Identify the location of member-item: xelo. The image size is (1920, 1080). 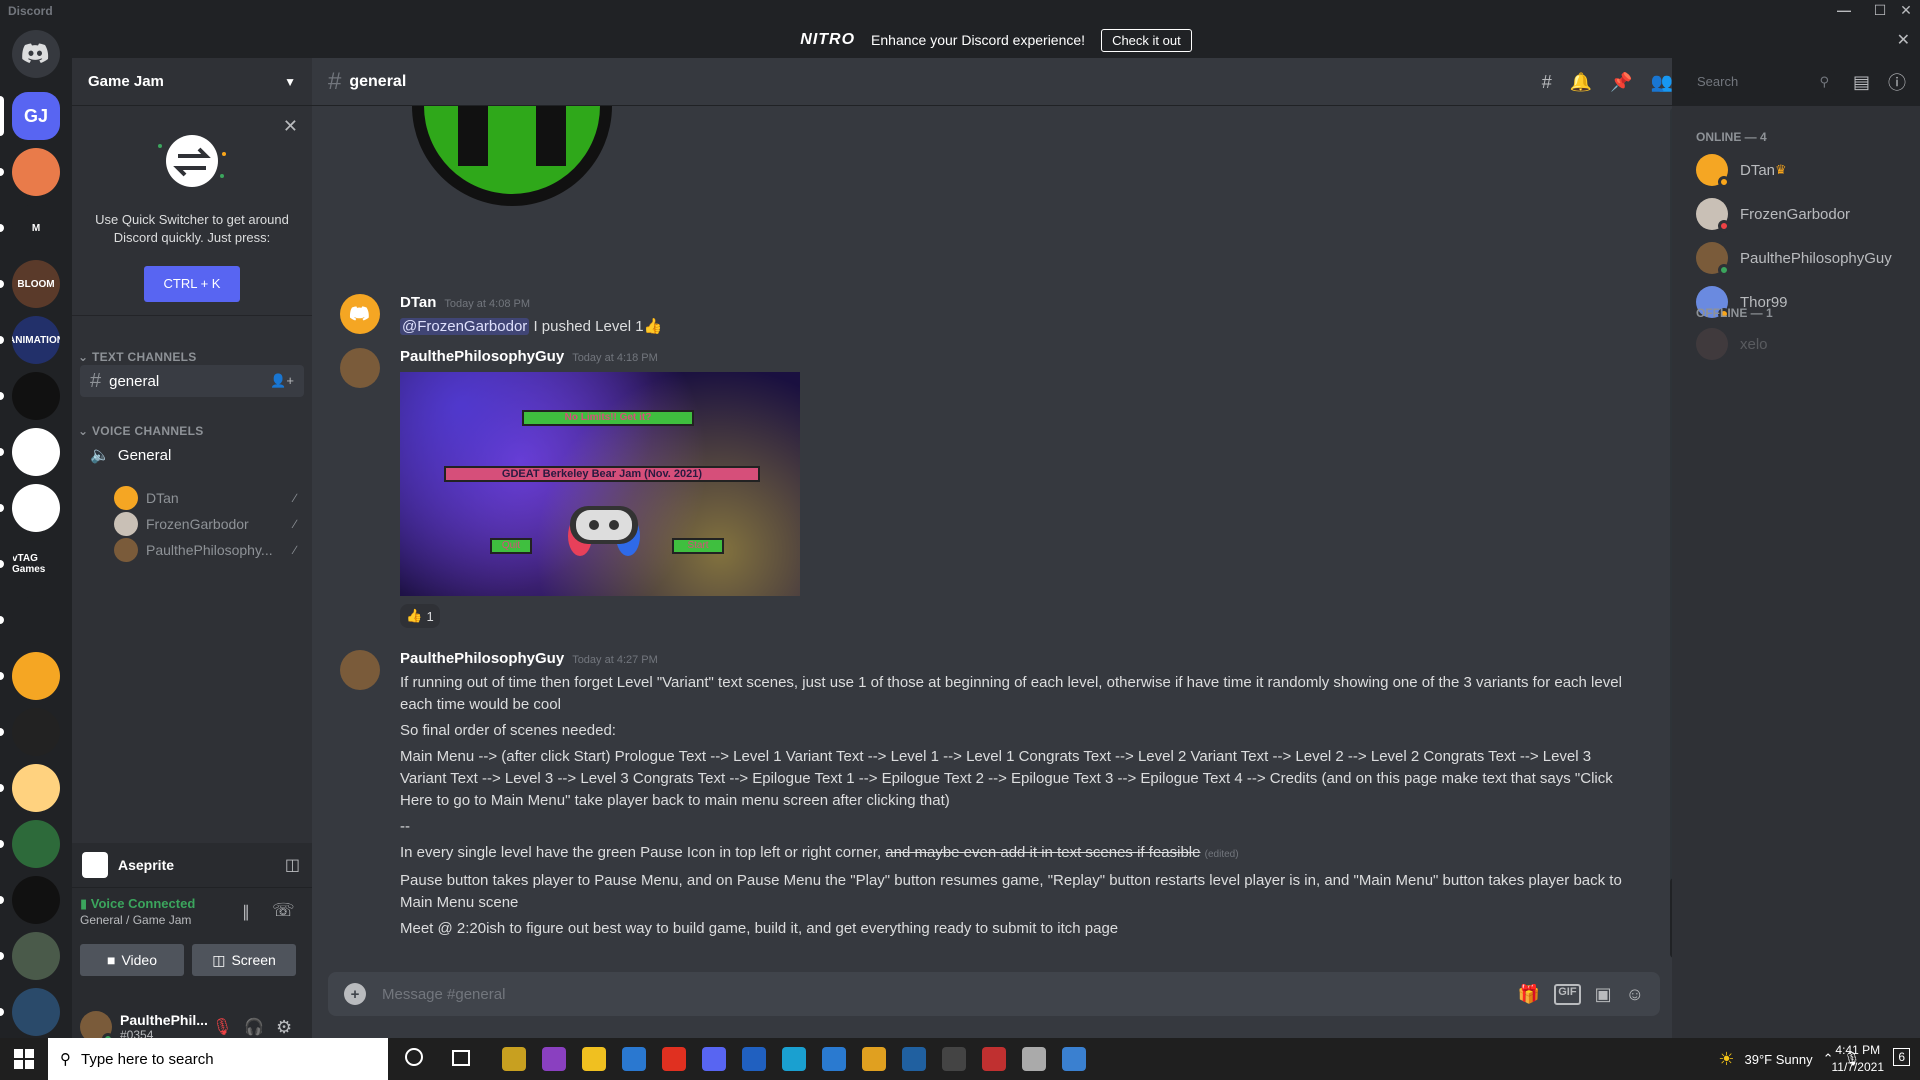
(1732, 344).